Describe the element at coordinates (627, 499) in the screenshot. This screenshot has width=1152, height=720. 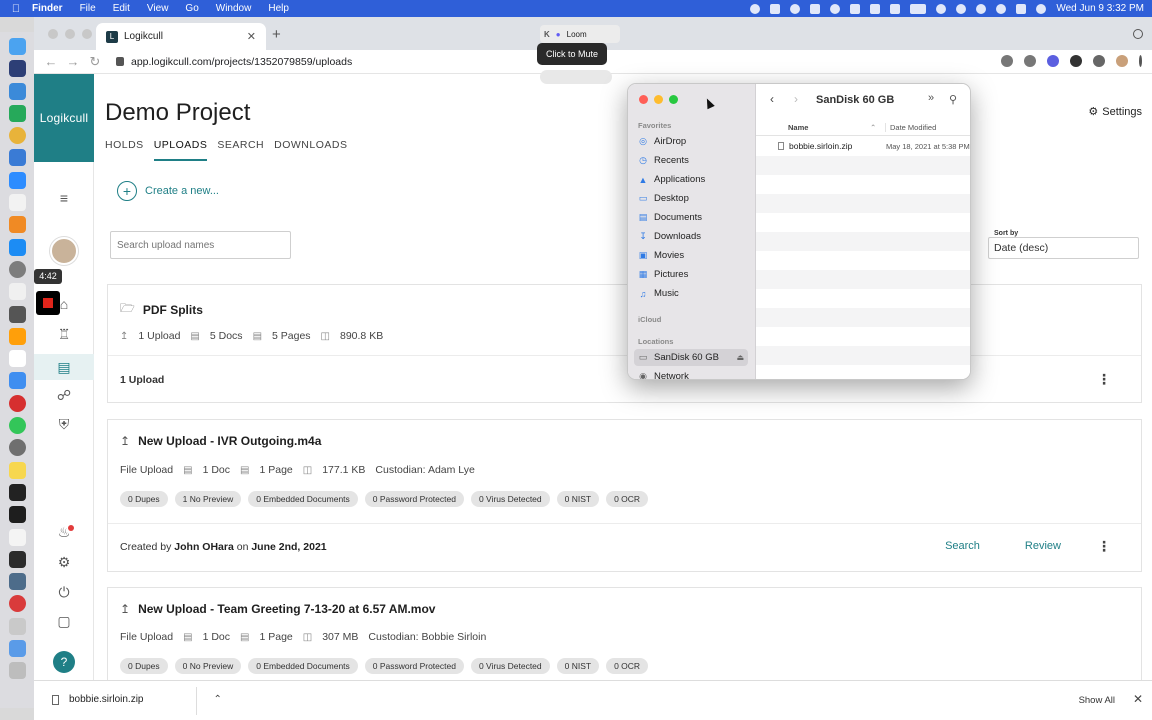
I see `pill-ocr: 0 OCR` at that location.